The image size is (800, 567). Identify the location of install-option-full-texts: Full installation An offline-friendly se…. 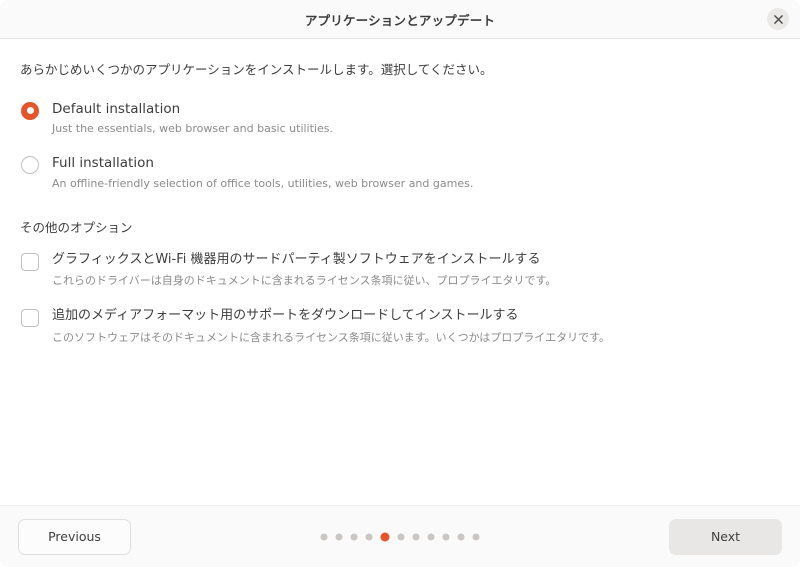
(262, 173).